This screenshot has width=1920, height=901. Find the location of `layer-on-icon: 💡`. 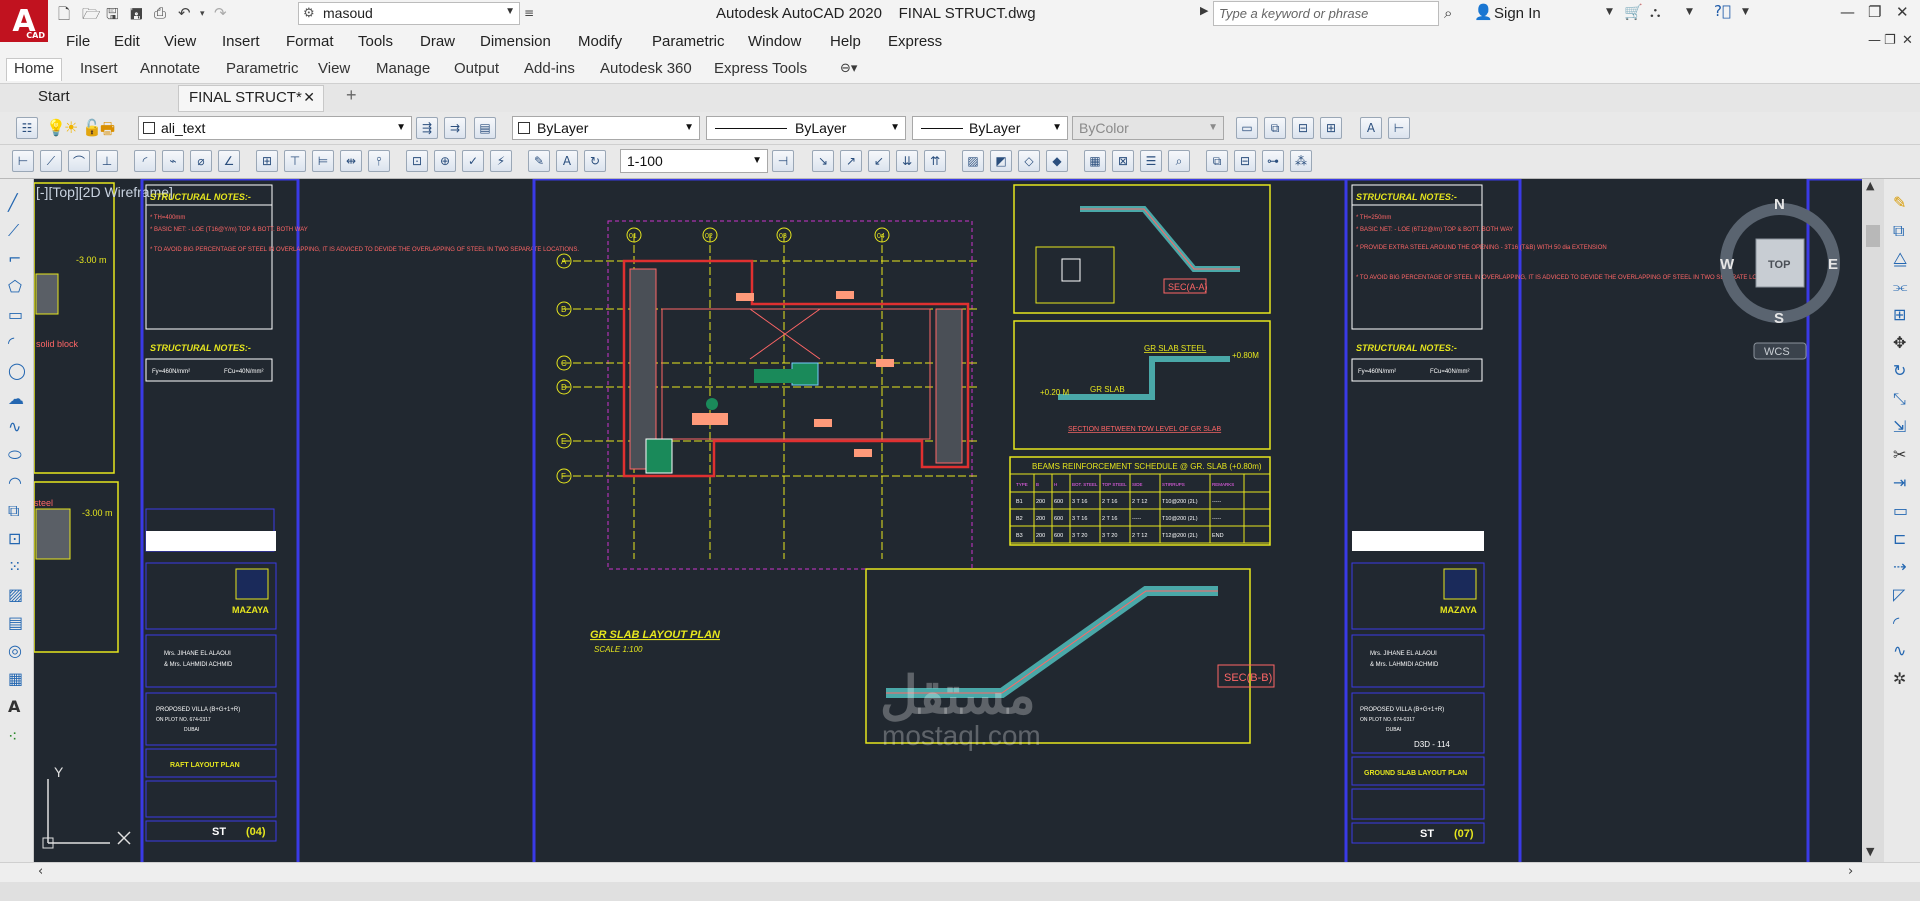

layer-on-icon: 💡 is located at coordinates (56, 127).